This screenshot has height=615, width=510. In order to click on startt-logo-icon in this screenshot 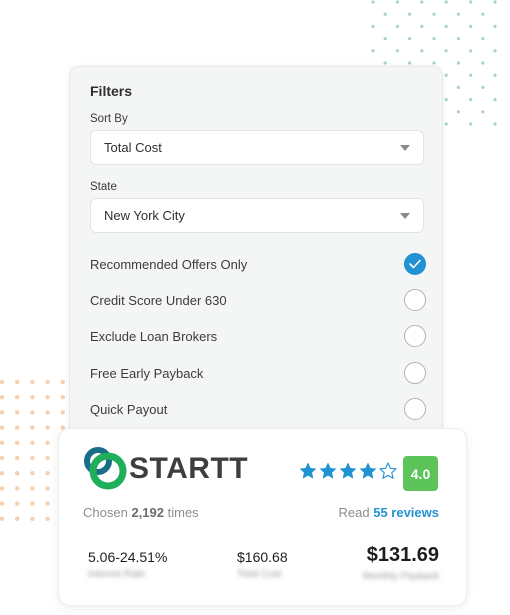, I will do `click(105, 468)`.